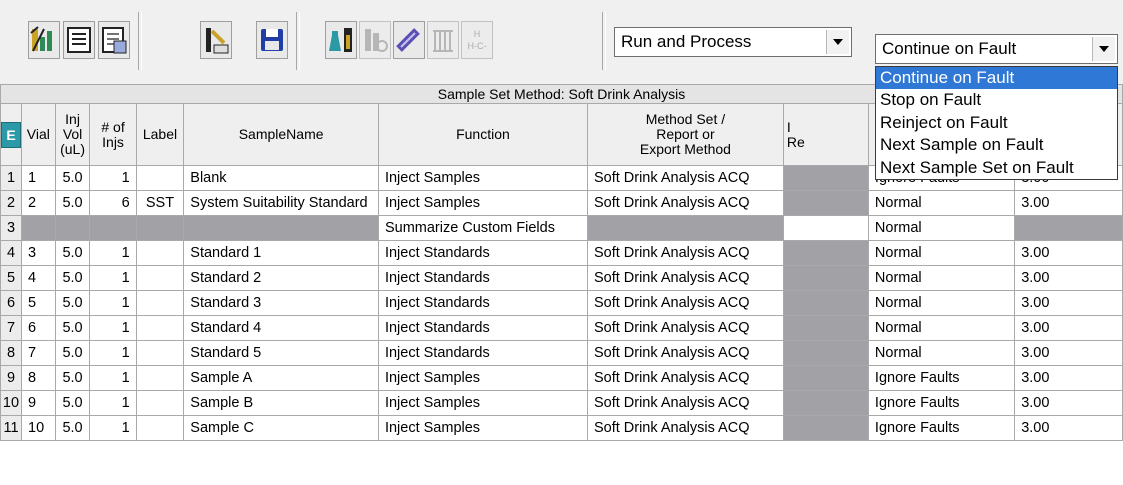  What do you see at coordinates (482, 228) in the screenshot?
I see `function-cell: Summarize Custom Fields` at bounding box center [482, 228].